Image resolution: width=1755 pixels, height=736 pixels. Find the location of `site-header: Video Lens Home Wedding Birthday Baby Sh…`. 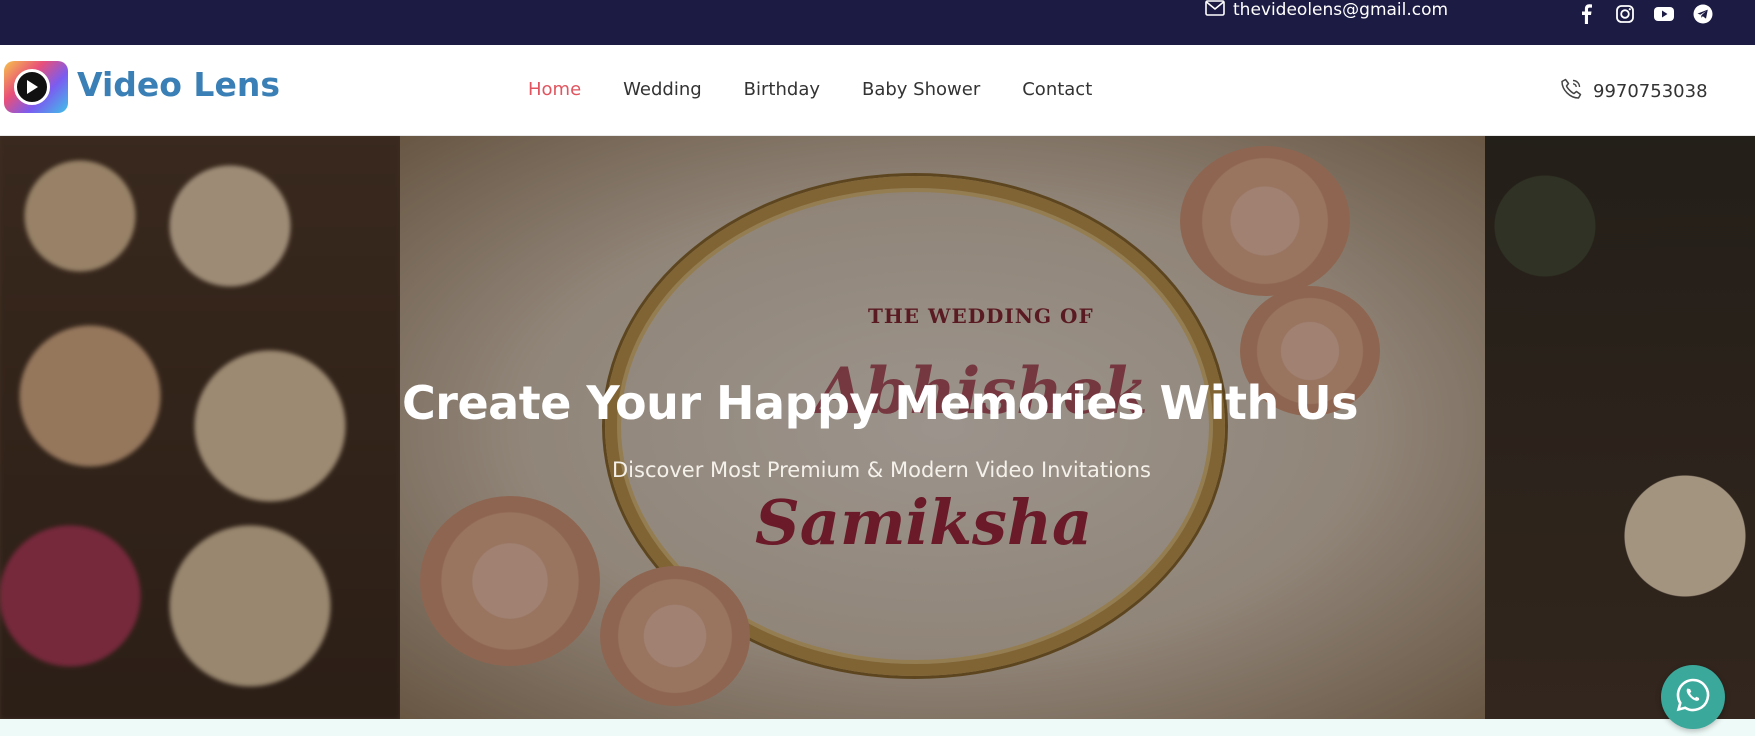

site-header: Video Lens Home Wedding Birthday Baby Sh… is located at coordinates (877, 90).